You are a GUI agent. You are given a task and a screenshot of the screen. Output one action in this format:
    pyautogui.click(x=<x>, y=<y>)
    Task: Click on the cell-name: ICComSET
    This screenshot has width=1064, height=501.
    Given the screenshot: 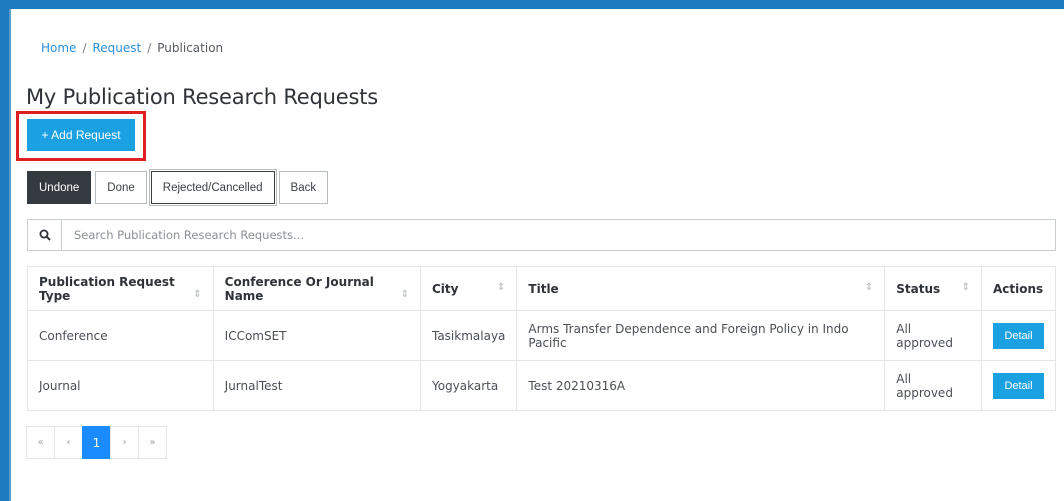 What is the action you would take?
    pyautogui.click(x=316, y=335)
    